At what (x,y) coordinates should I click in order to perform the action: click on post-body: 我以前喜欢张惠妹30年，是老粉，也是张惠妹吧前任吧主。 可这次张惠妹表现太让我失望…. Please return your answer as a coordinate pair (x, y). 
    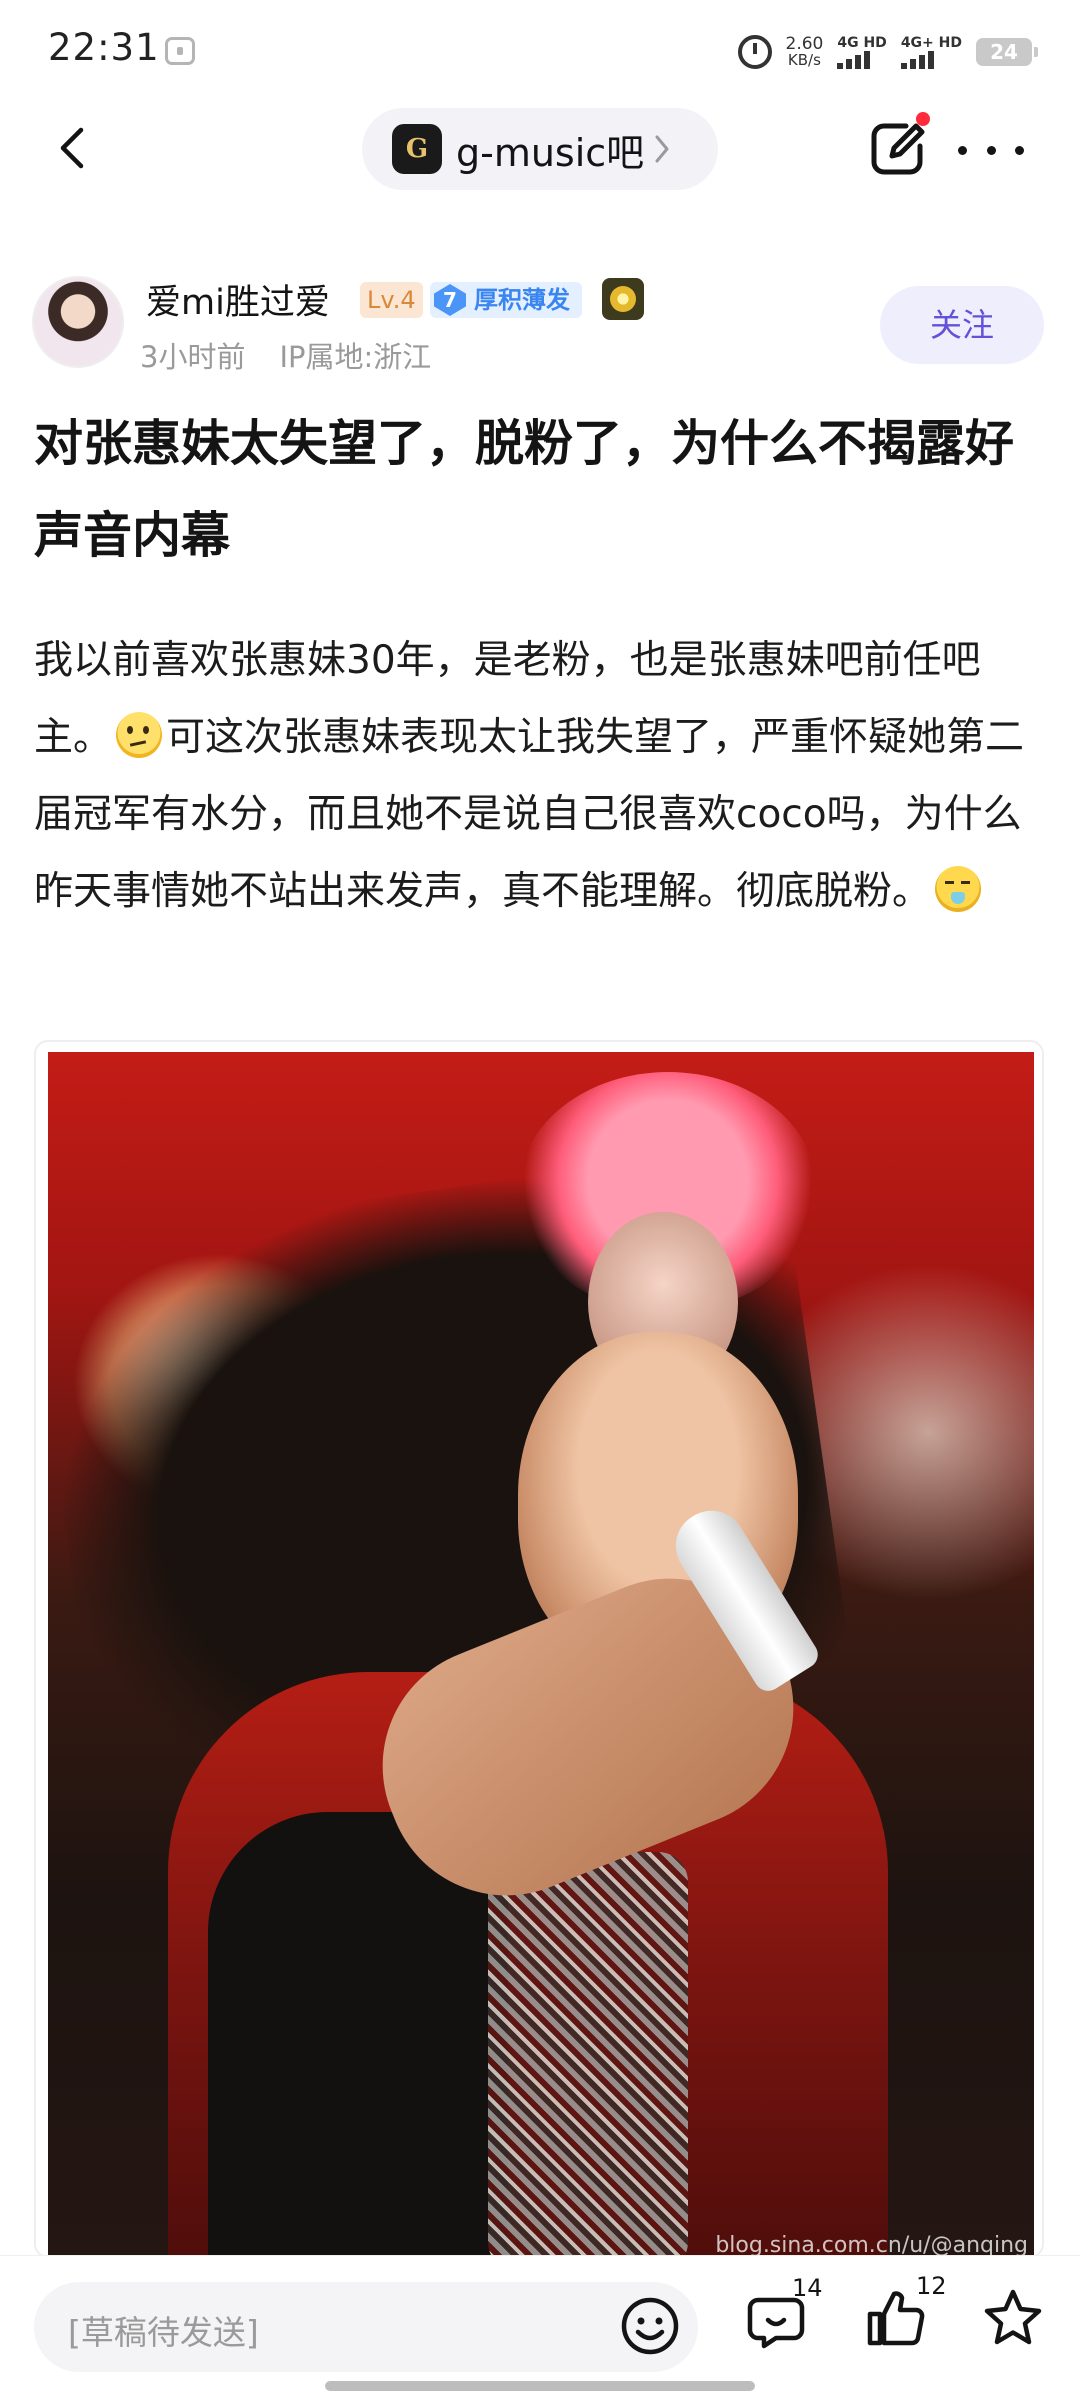
    Looking at the image, I should click on (544, 776).